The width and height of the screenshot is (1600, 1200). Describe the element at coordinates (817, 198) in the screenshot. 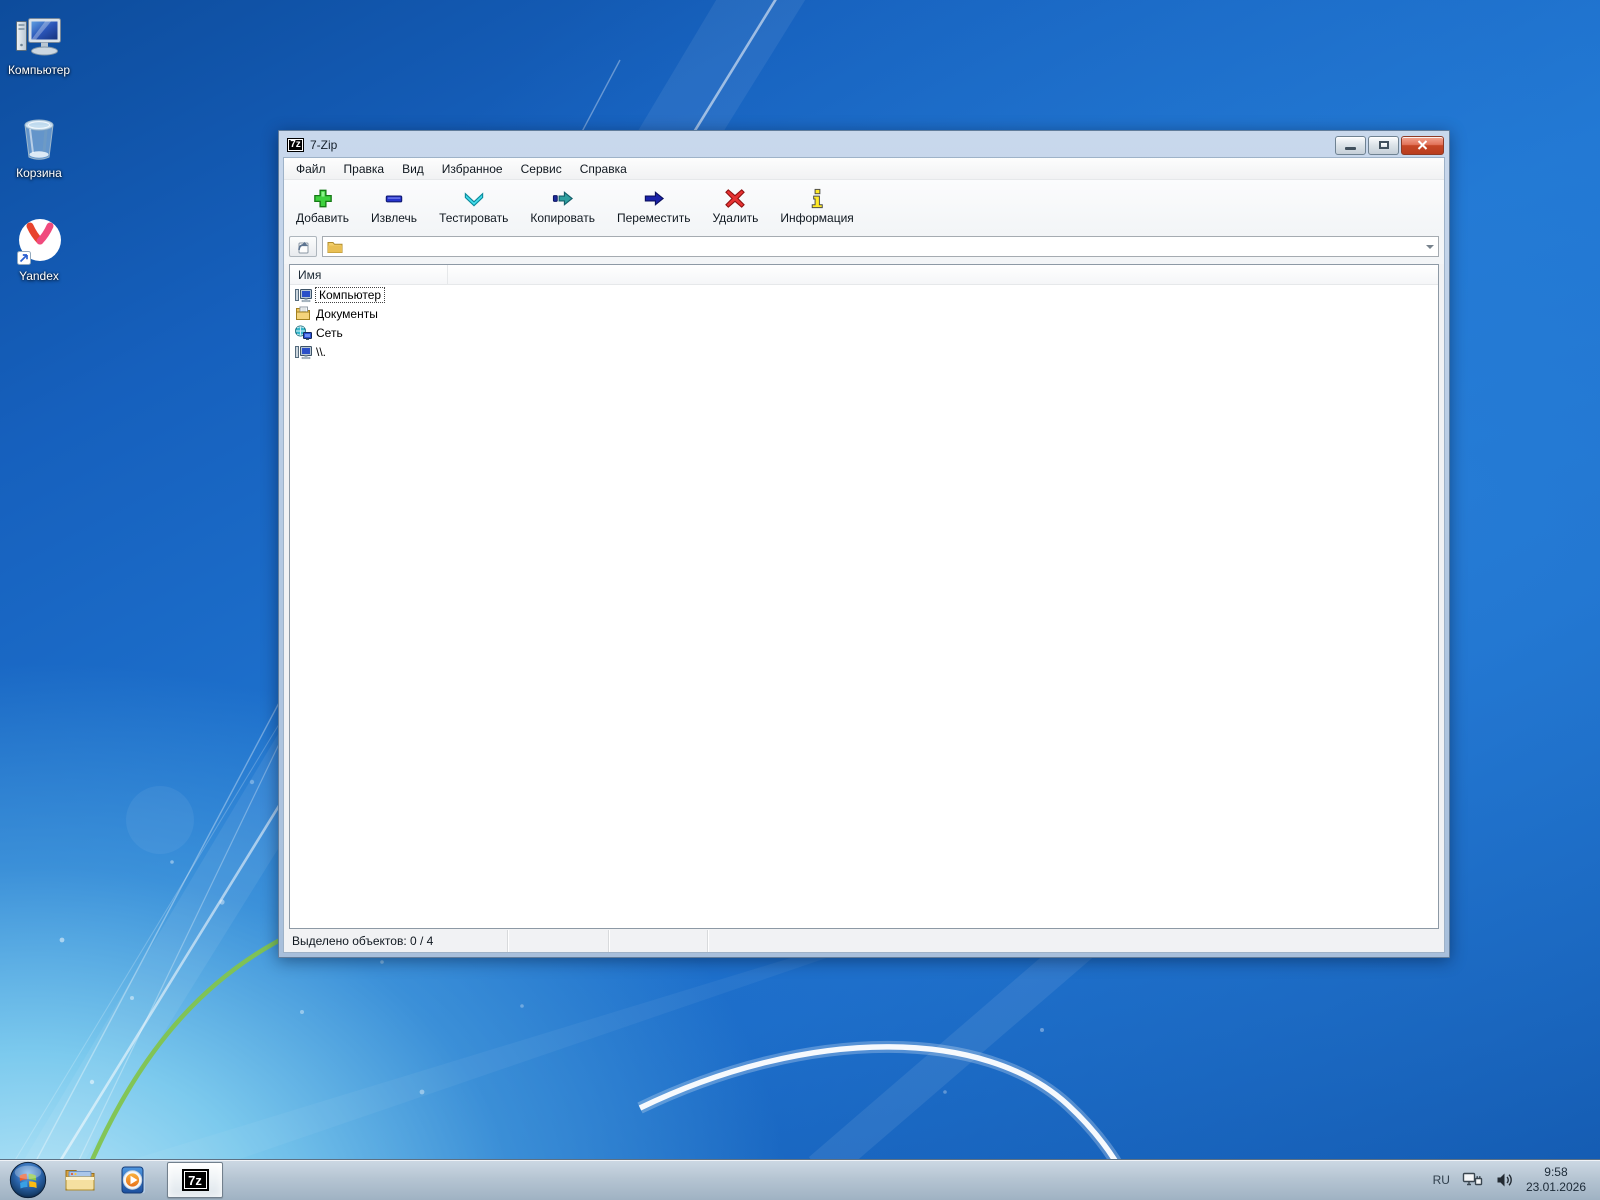

I see `info-icon` at that location.